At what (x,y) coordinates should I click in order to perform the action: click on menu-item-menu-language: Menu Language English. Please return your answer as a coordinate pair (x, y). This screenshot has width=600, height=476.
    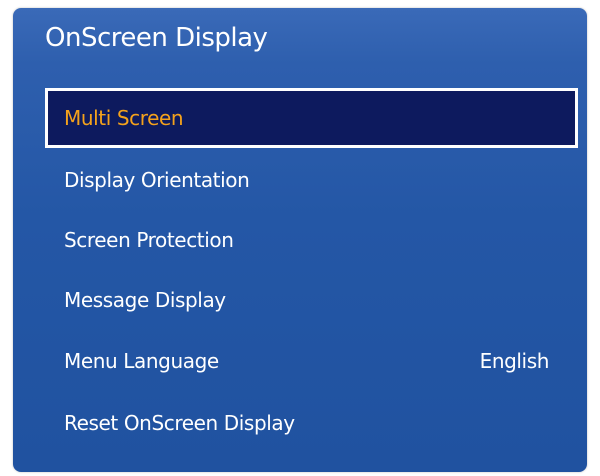
    Looking at the image, I should click on (311, 361).